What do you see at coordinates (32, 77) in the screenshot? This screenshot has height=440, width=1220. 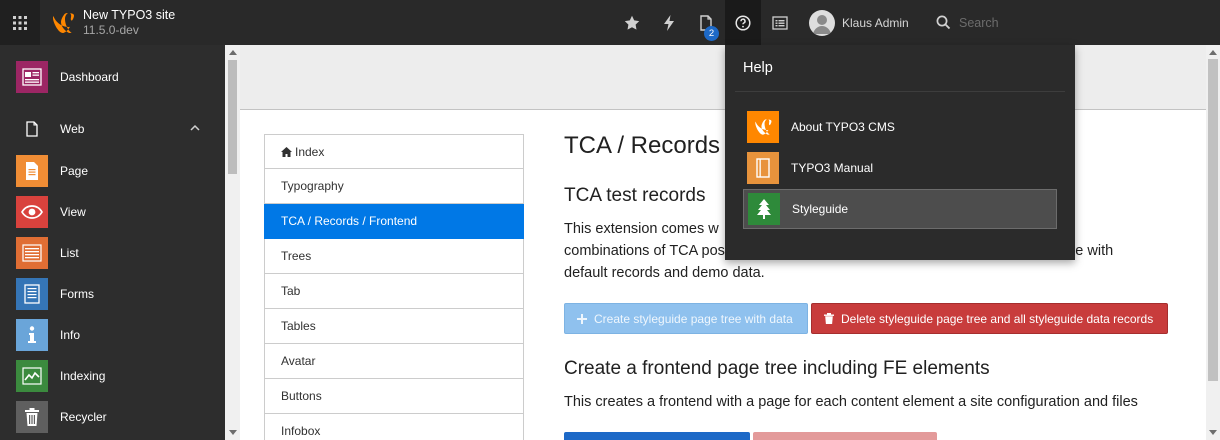 I see `dashboard-icon` at bounding box center [32, 77].